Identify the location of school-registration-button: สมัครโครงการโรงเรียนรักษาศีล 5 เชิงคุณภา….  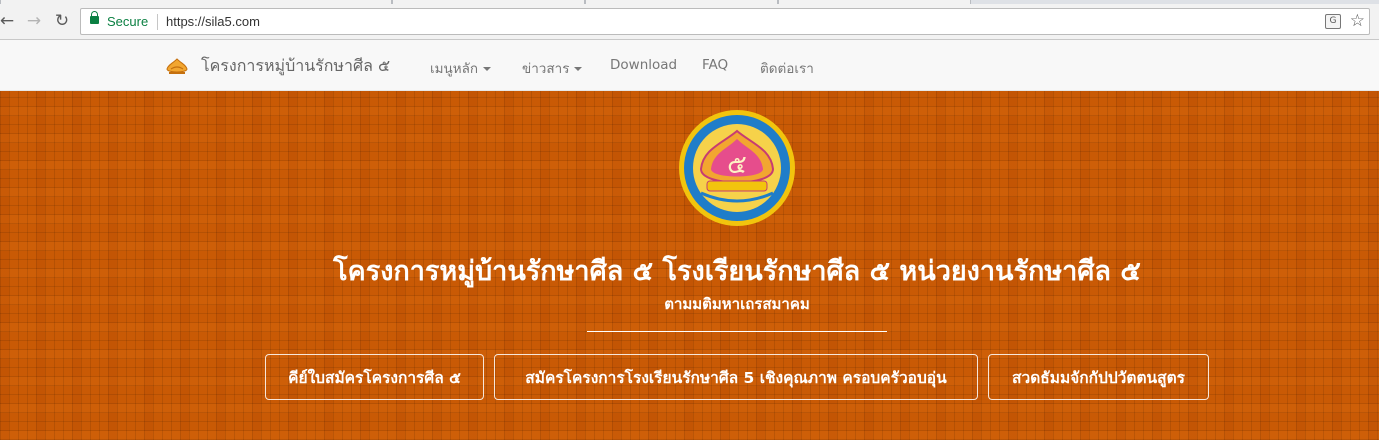
(736, 377).